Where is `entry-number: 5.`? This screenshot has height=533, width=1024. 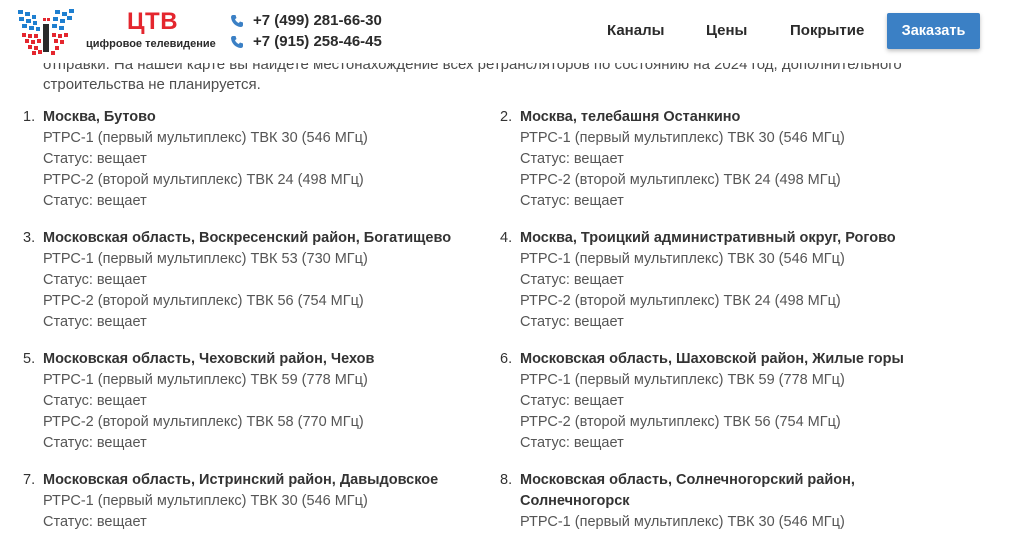
entry-number: 5. is located at coordinates (29, 359).